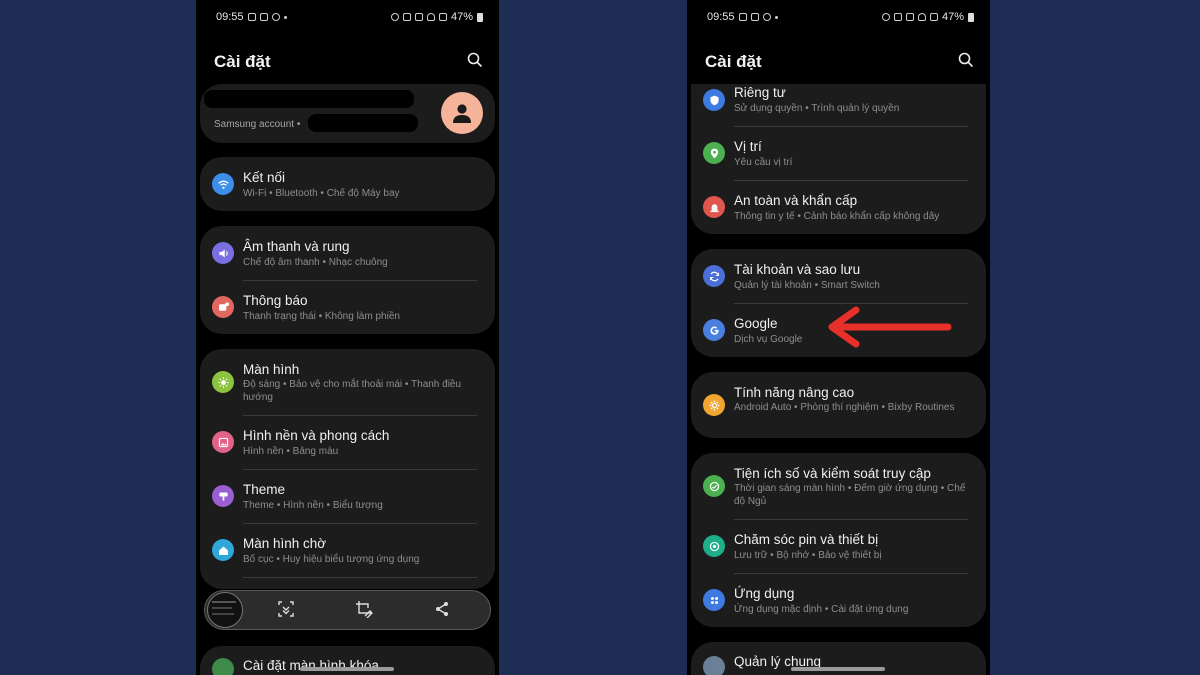  Describe the element at coordinates (714, 153) in the screenshot. I see `location-icon` at that location.